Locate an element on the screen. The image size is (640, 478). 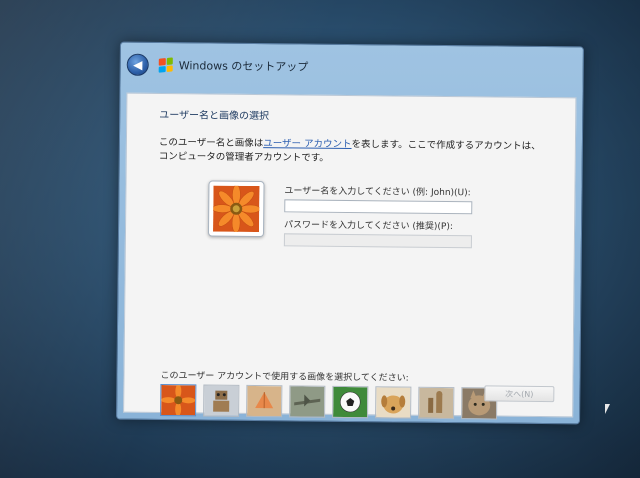
next-button: 次へ(N) is located at coordinates (519, 394).